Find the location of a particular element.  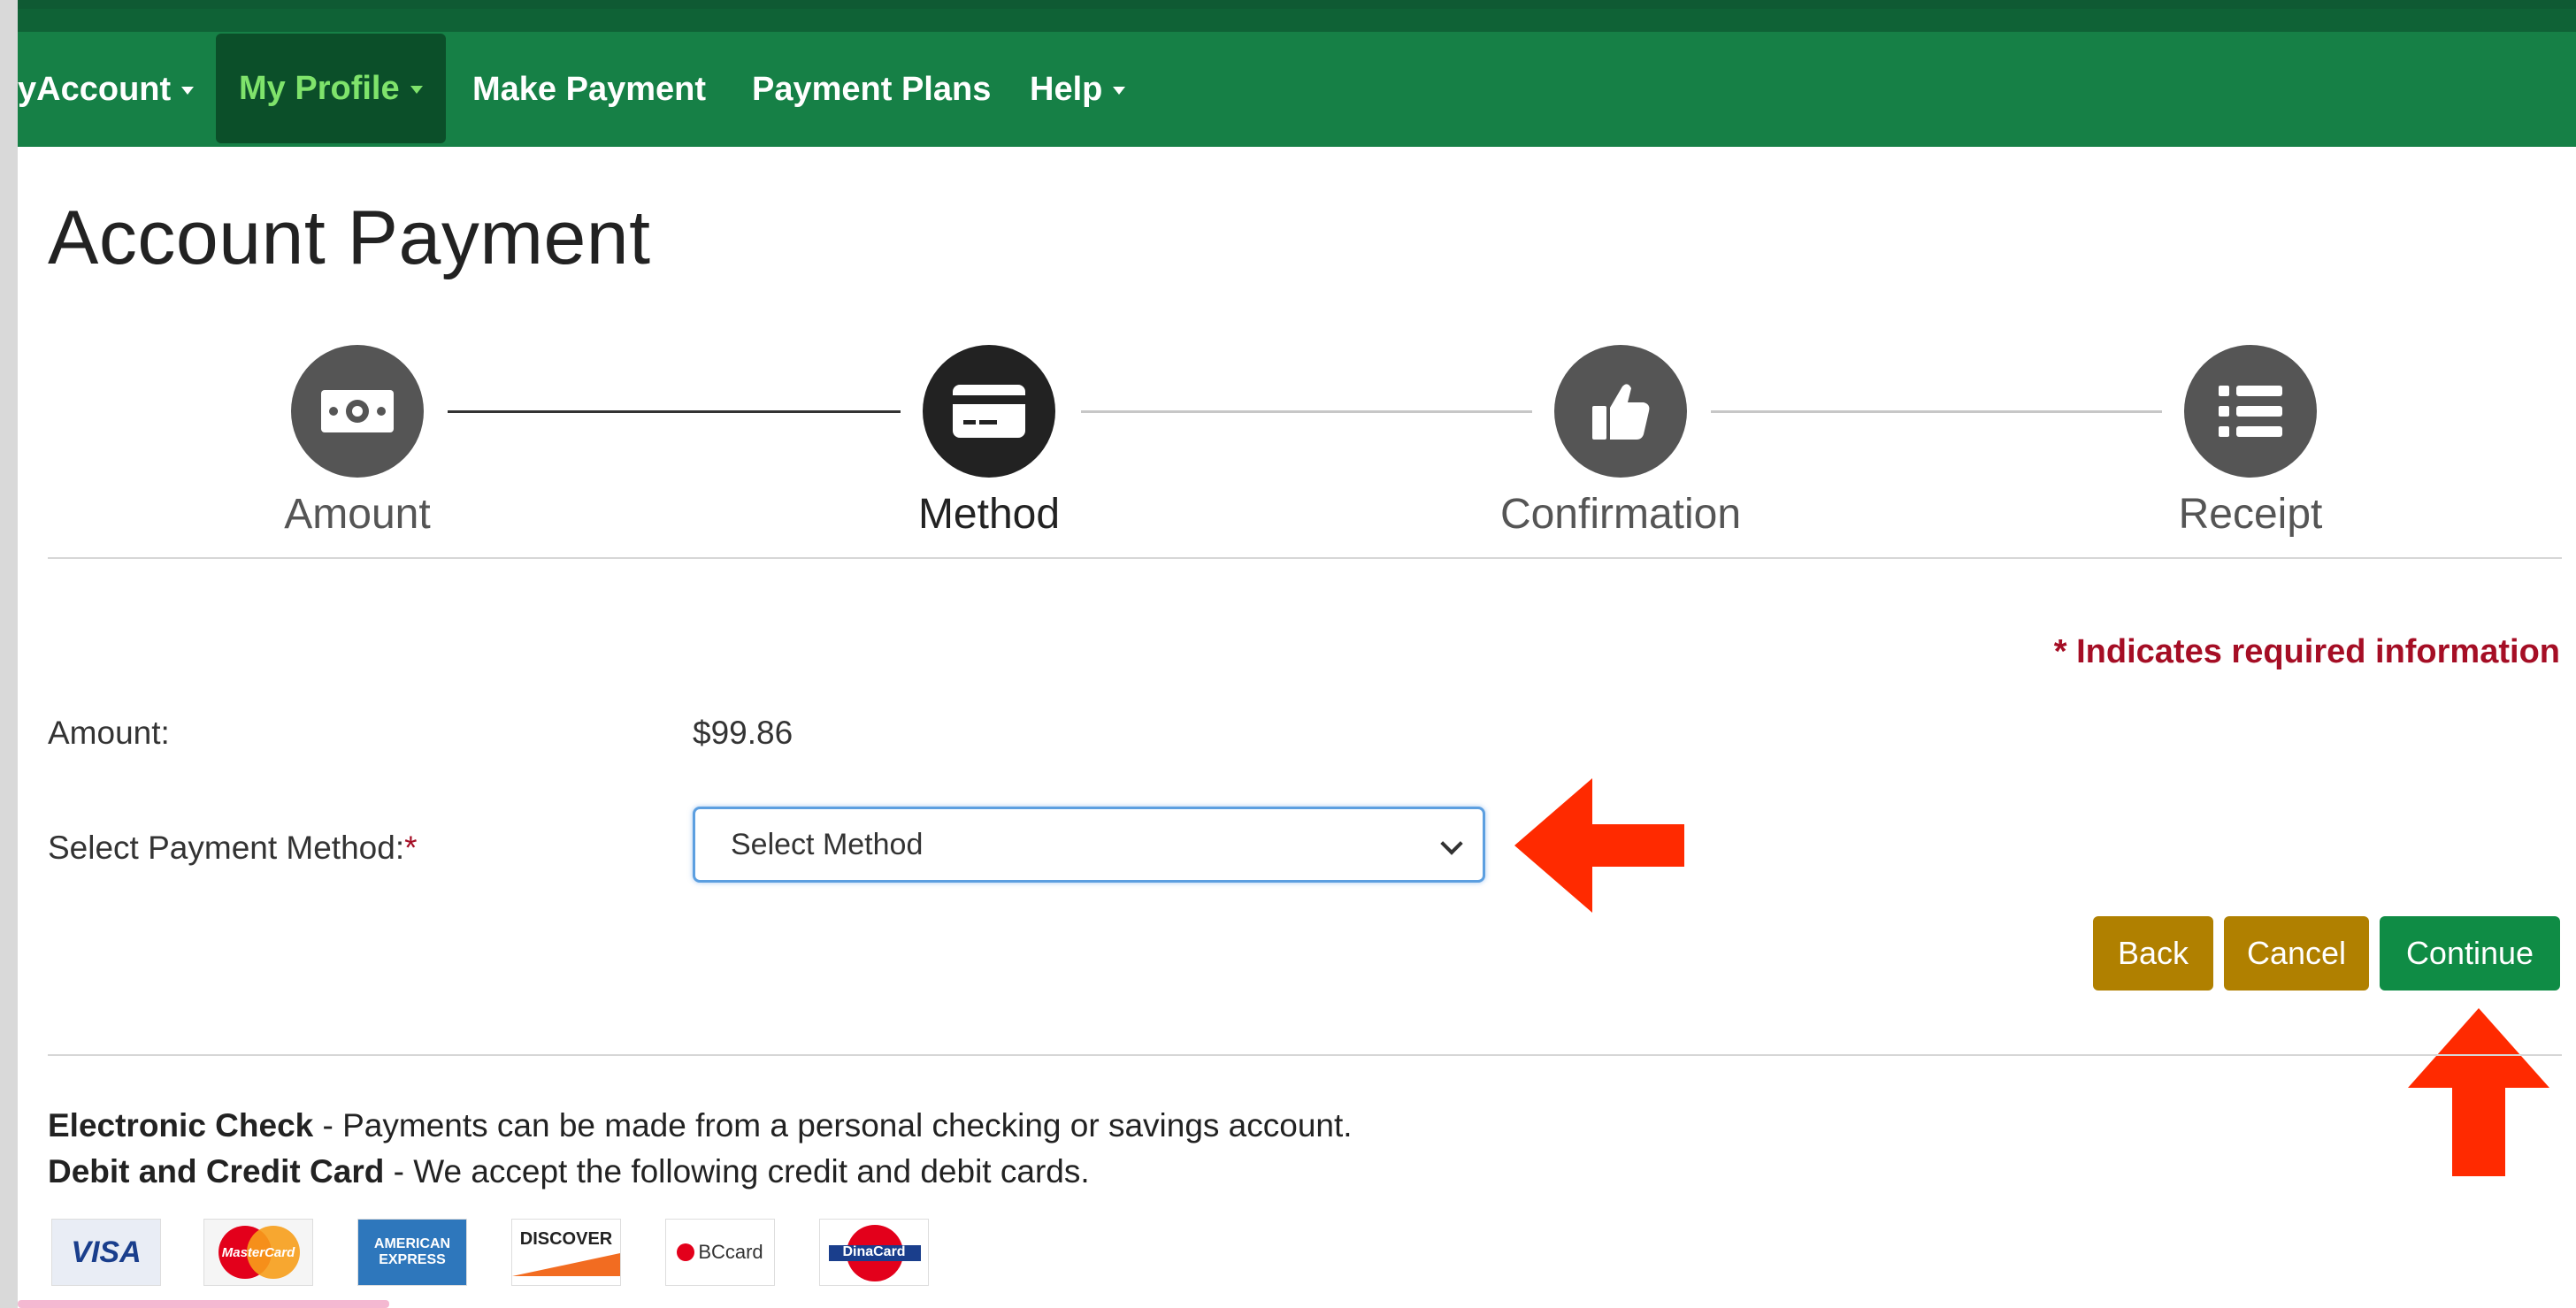

step-amount-label: Amount is located at coordinates (357, 515).